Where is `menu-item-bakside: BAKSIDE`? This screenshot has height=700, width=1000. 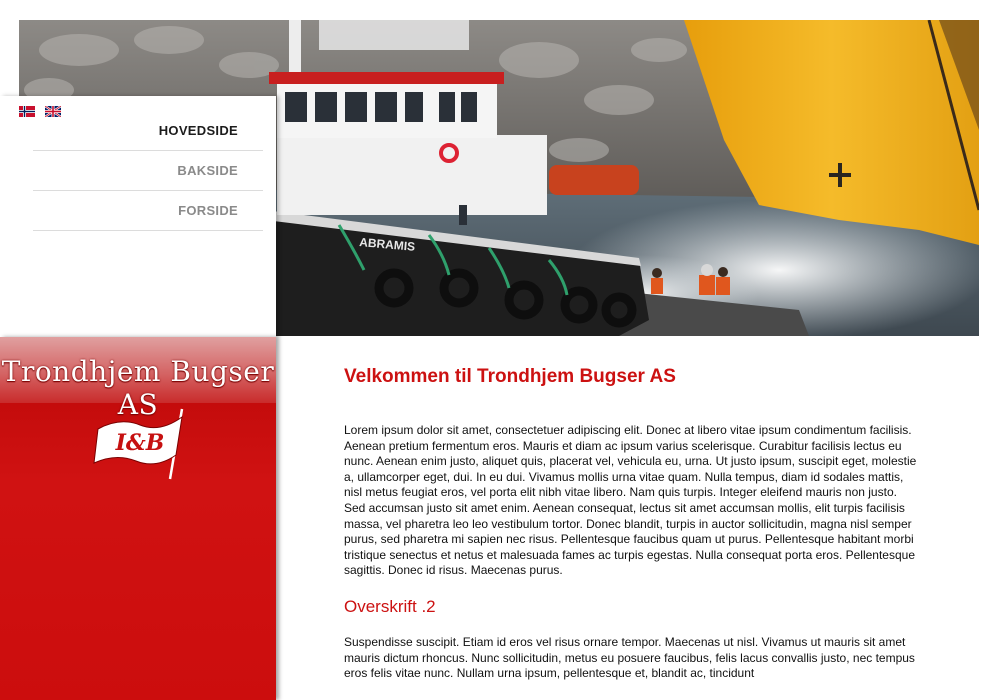
menu-item-bakside: BAKSIDE is located at coordinates (148, 171).